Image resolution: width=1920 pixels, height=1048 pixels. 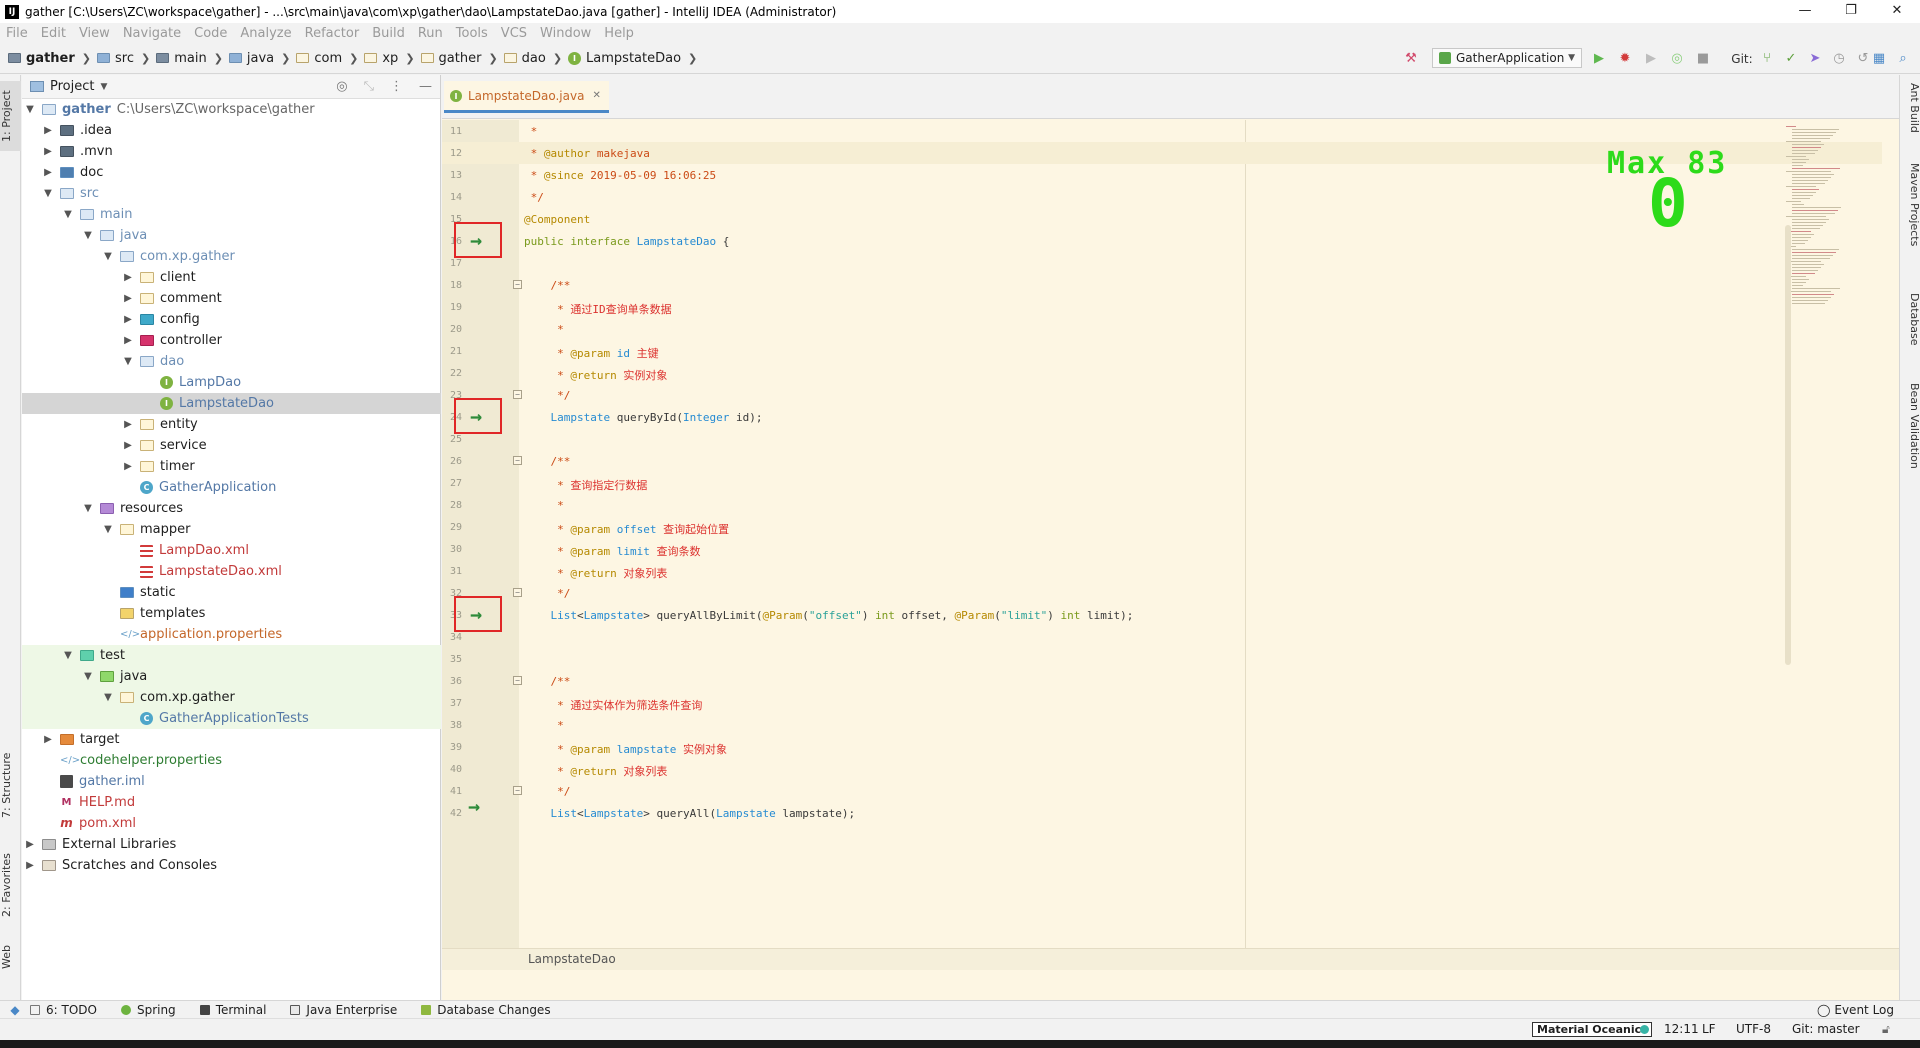 I want to click on run-configuration-select: GatherApplication ▼, so click(x=1507, y=58).